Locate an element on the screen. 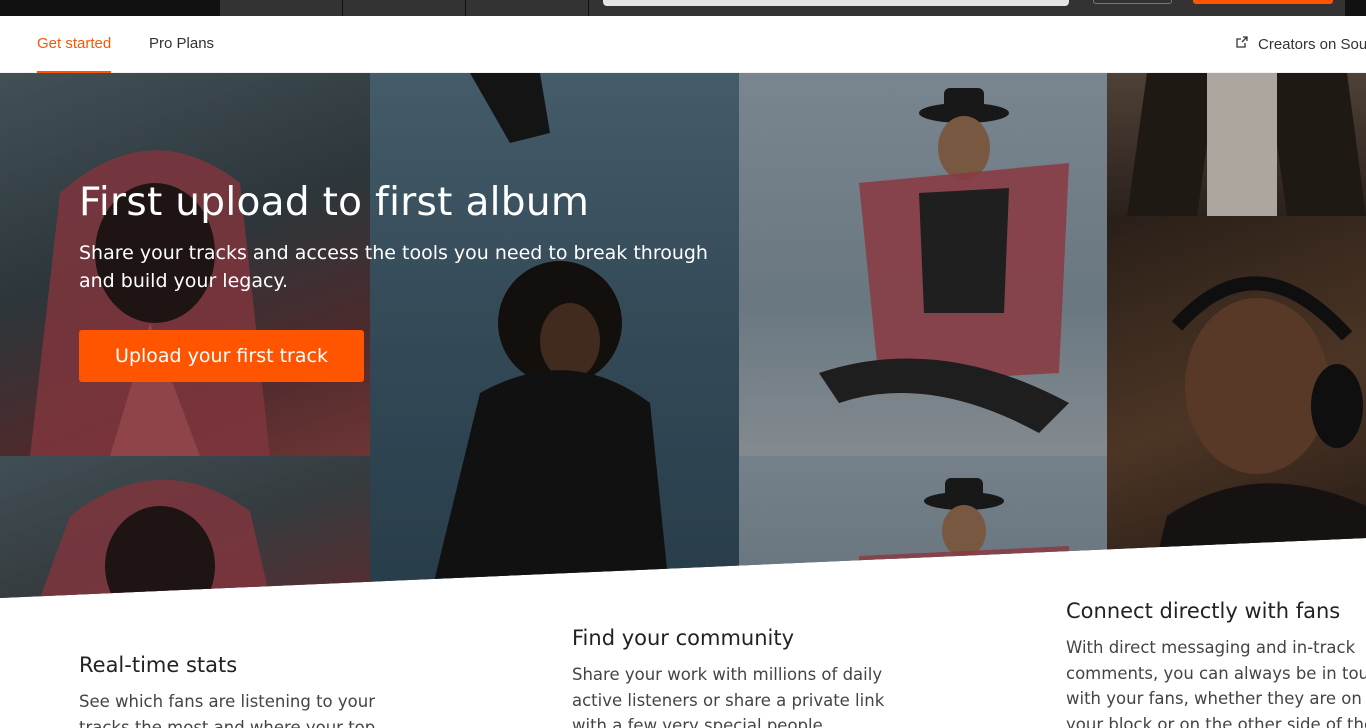 The image size is (1366, 728). header-nav-library is located at coordinates (527, 8).